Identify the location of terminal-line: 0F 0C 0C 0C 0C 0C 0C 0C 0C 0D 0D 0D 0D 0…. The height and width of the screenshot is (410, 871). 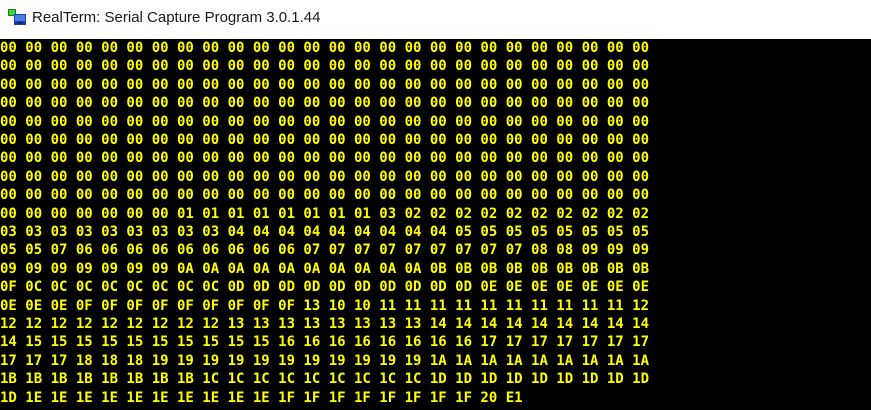
(325, 287).